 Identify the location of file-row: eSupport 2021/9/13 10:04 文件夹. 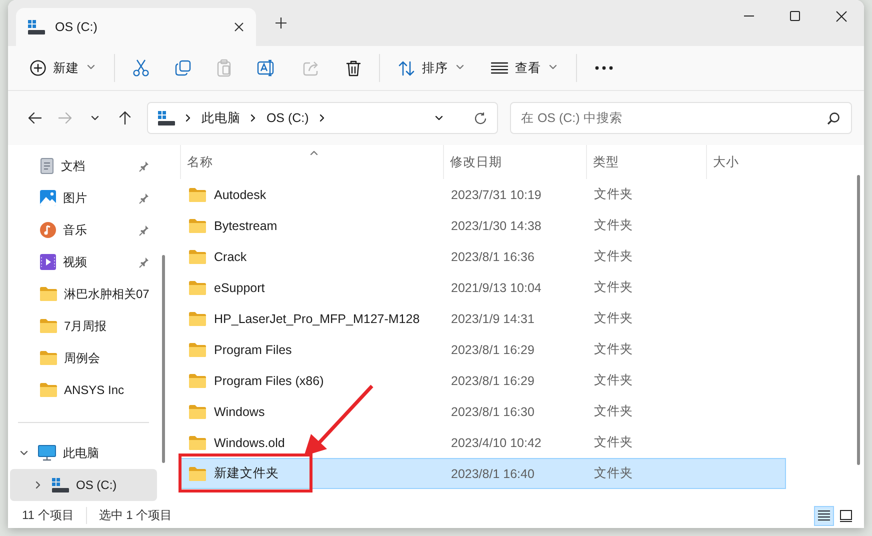
(483, 287).